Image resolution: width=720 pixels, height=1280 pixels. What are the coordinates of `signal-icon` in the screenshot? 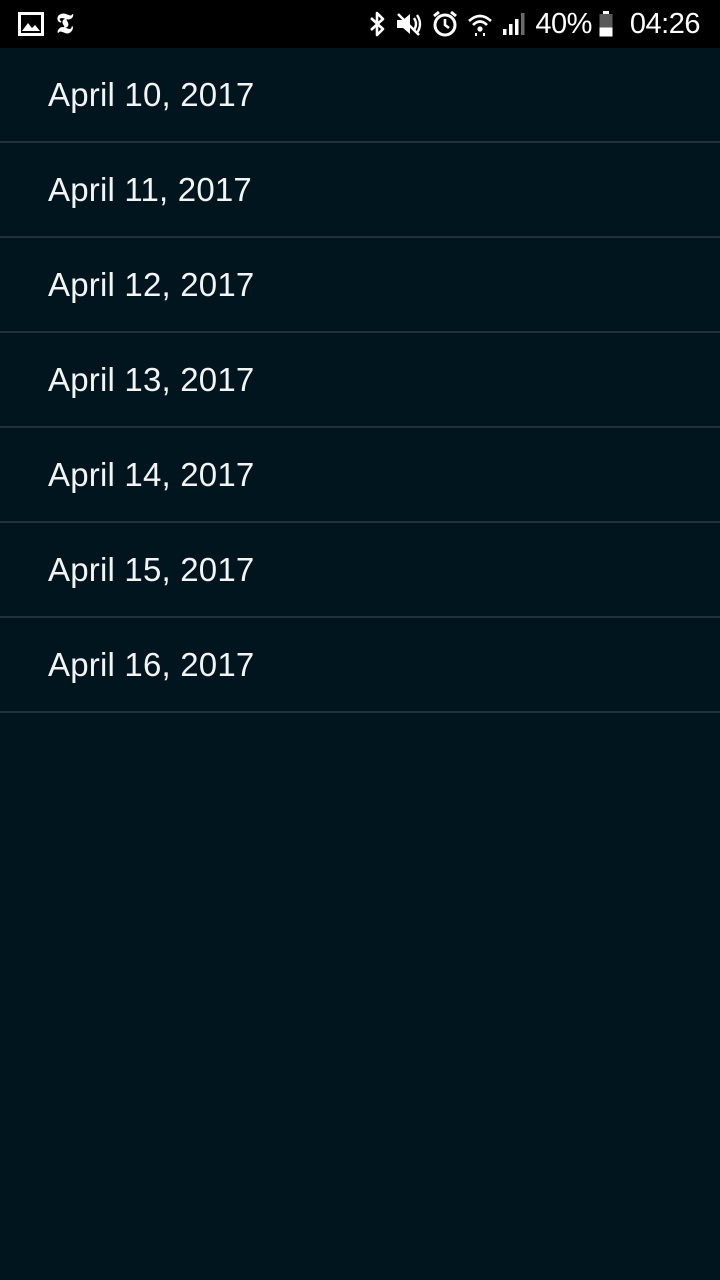 It's located at (514, 24).